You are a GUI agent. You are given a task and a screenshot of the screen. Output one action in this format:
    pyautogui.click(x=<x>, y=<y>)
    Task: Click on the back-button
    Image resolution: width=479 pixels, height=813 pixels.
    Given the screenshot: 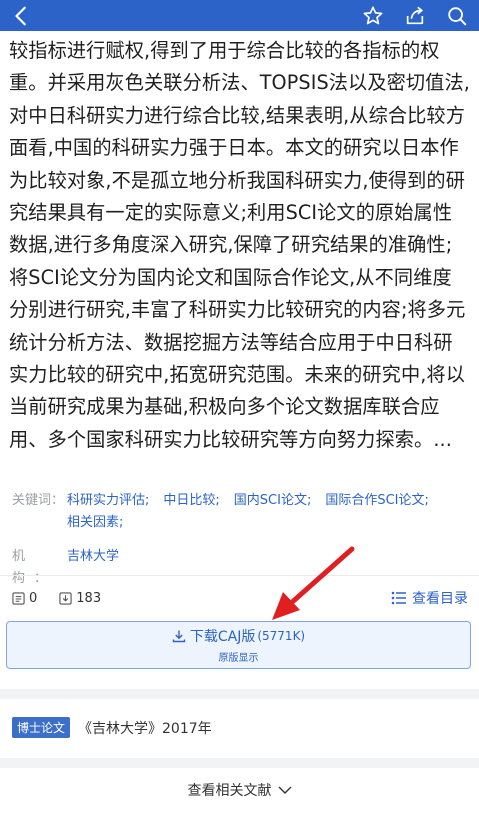 What is the action you would take?
    pyautogui.click(x=22, y=16)
    